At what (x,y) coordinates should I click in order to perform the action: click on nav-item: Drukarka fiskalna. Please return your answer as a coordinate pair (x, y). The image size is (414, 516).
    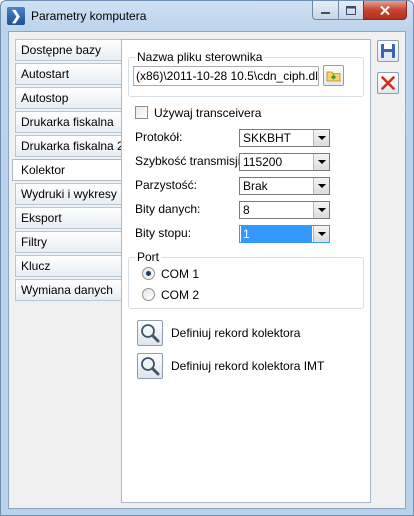
    Looking at the image, I should click on (68, 122).